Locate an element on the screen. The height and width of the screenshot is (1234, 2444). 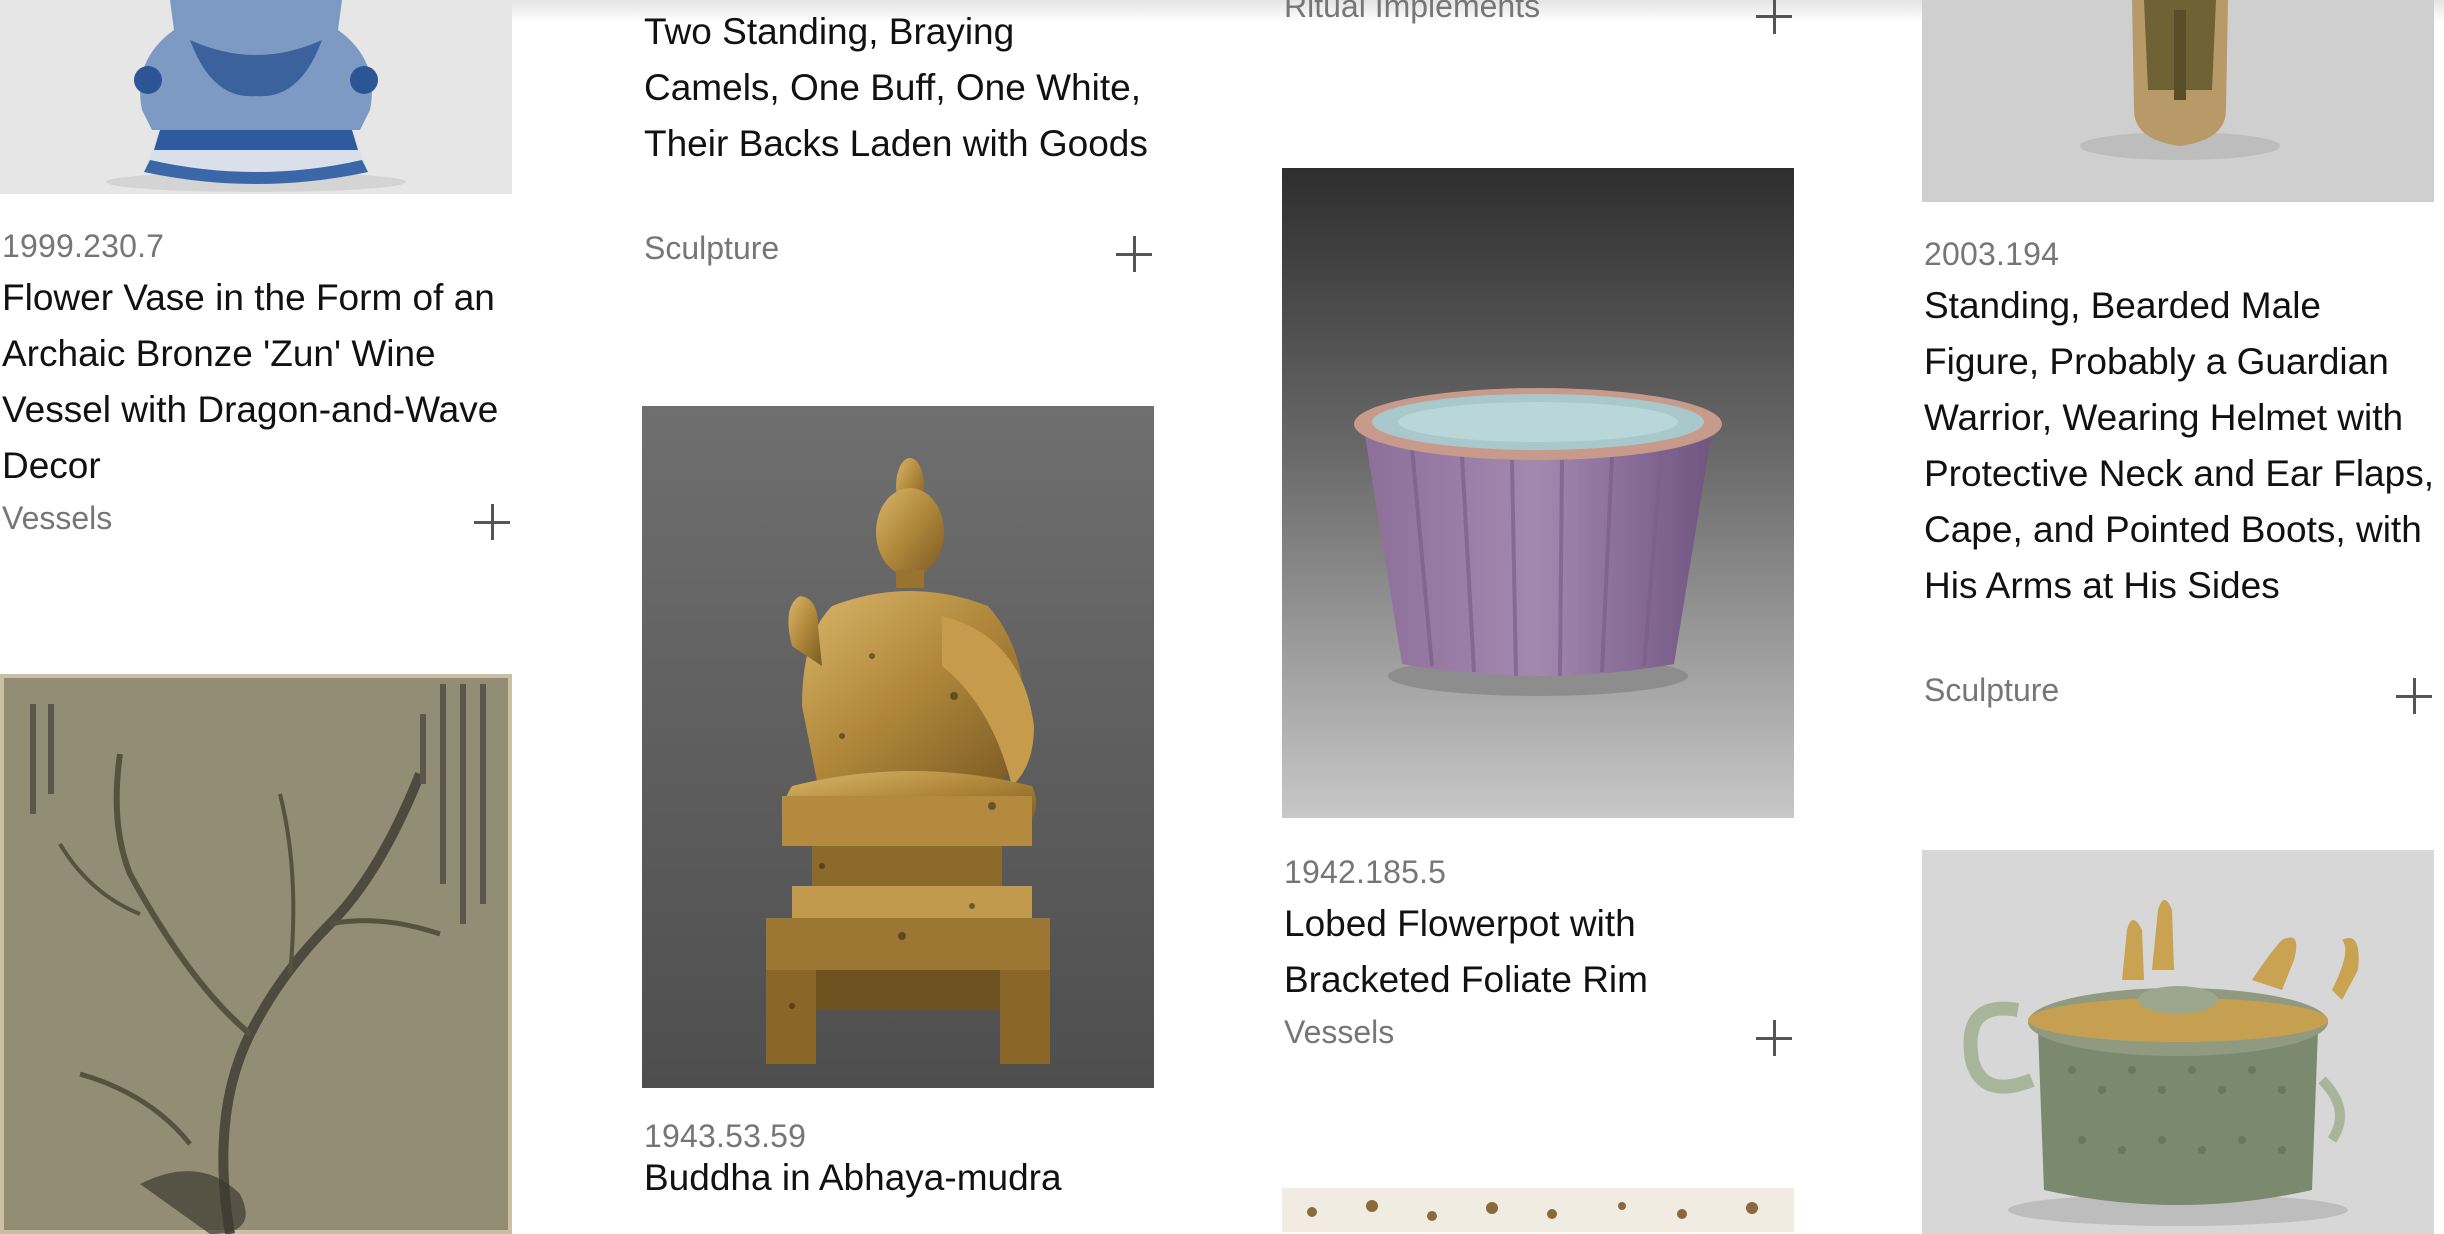
artwork-image-specimen is located at coordinates (1538, 1210).